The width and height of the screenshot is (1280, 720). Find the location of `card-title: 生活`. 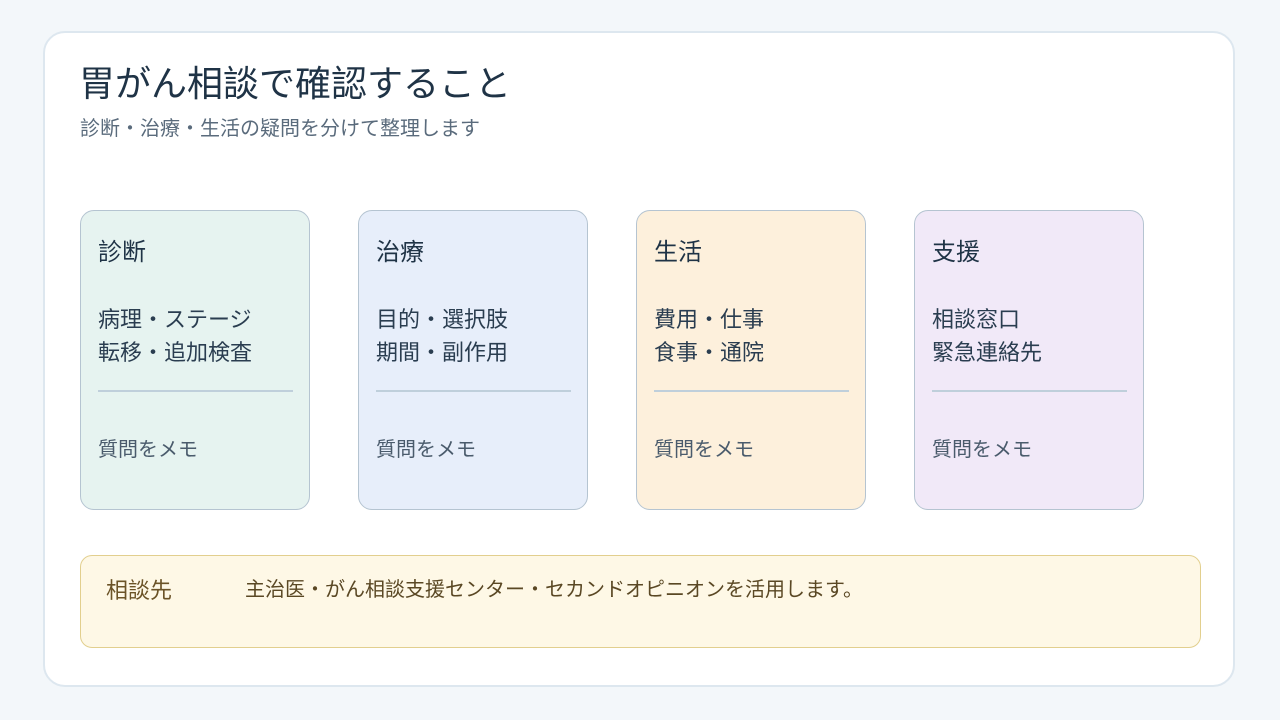

card-title: 生活 is located at coordinates (678, 252).